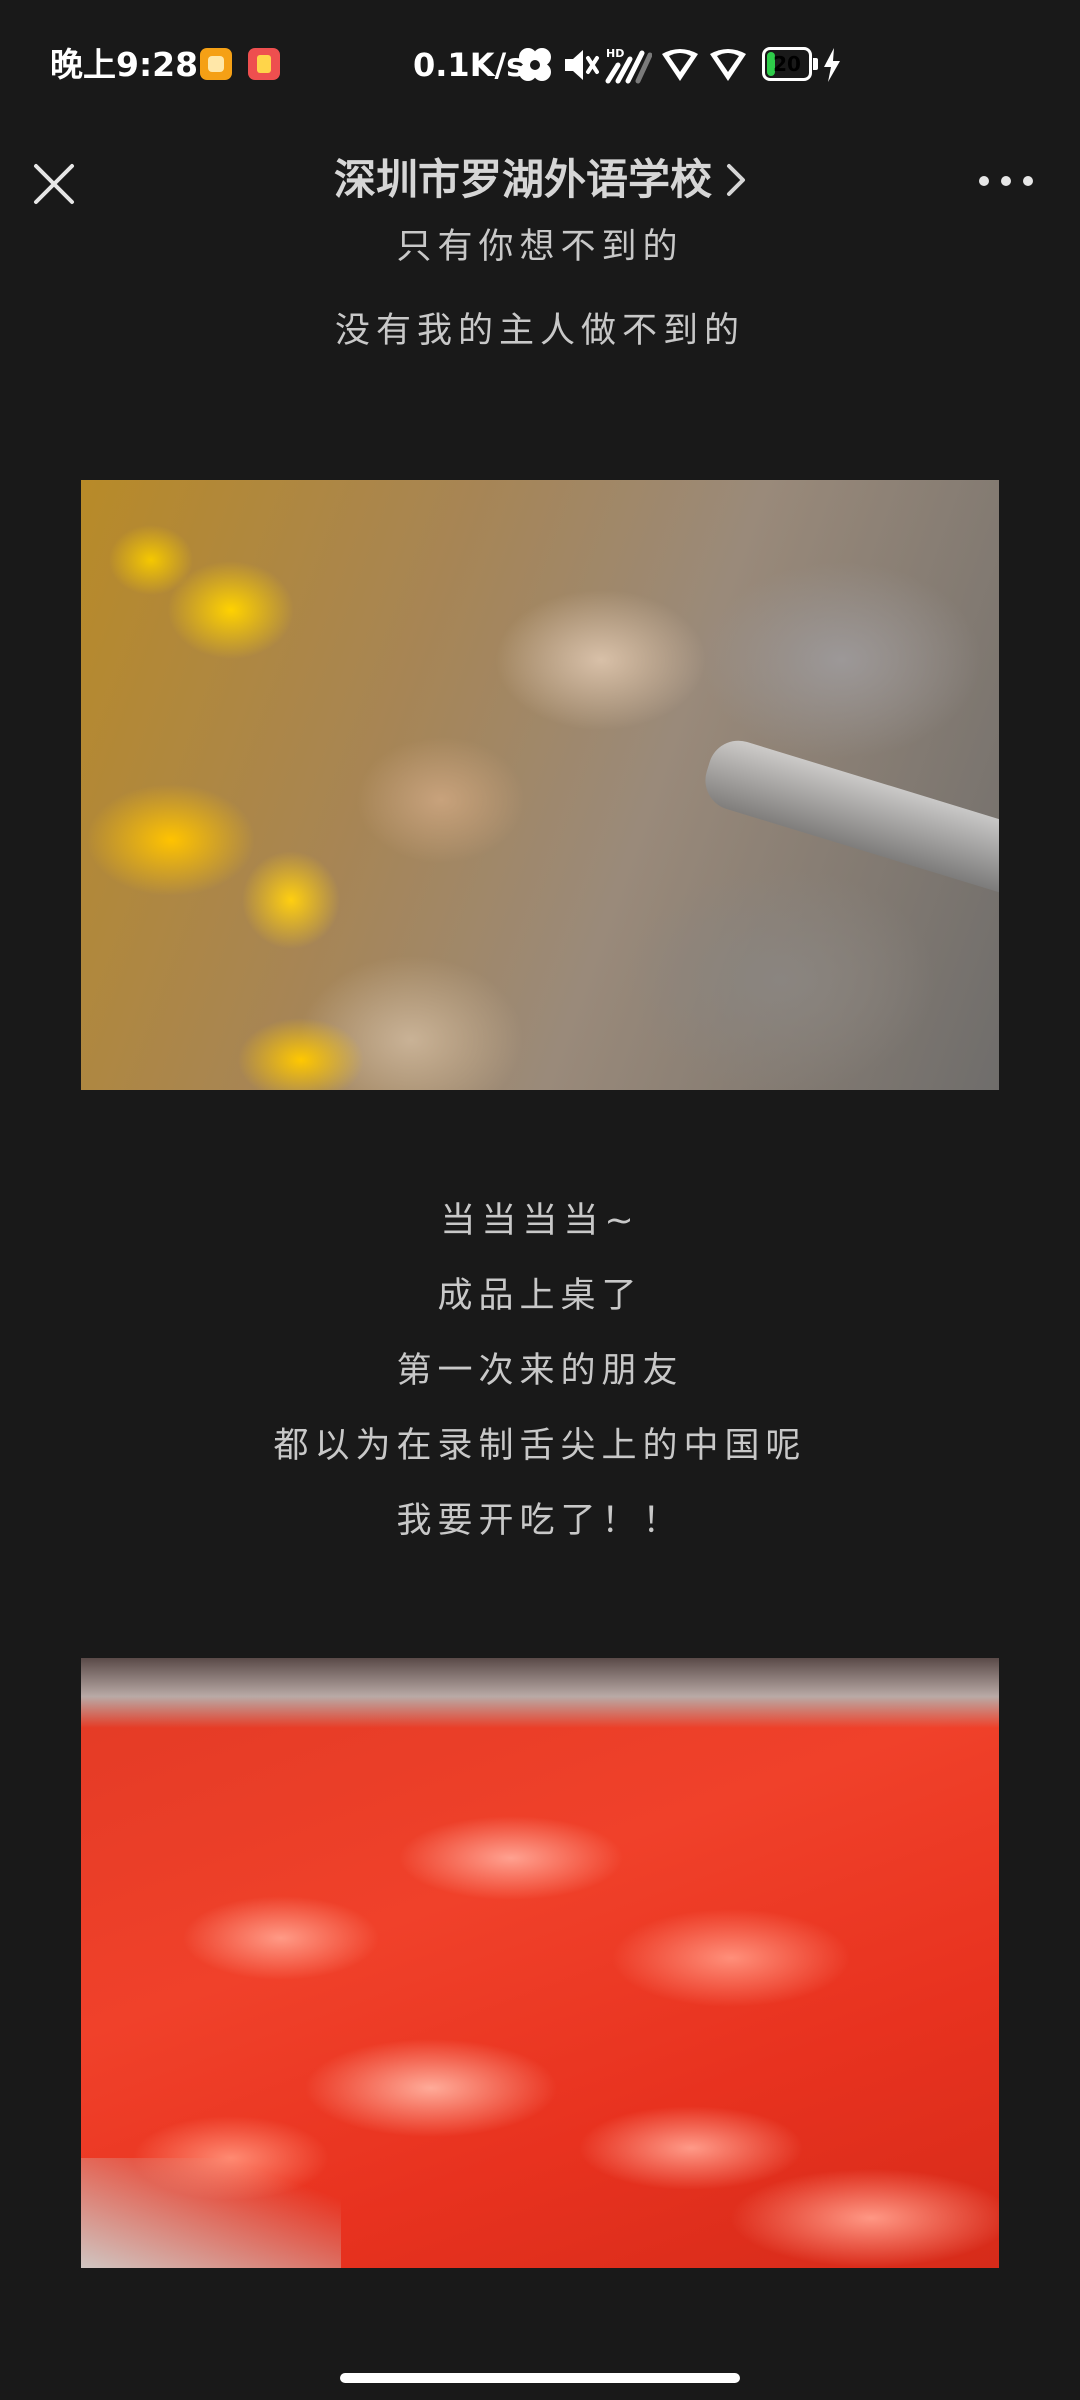 The image size is (1080, 2400). I want to click on account-title-link: 深圳市罗湖外语学校, so click(540, 180).